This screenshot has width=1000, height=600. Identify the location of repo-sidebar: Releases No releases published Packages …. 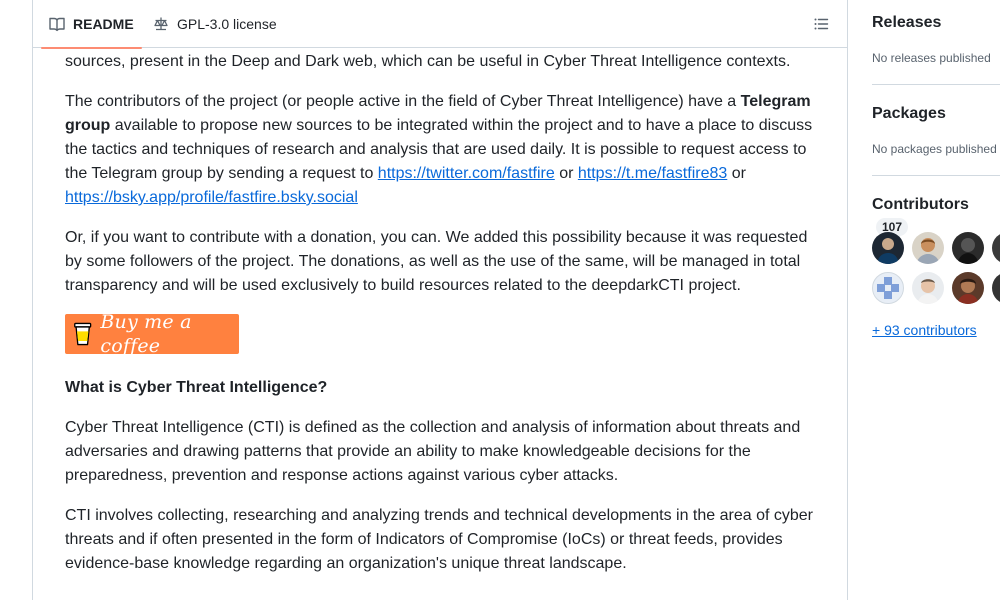
(936, 300).